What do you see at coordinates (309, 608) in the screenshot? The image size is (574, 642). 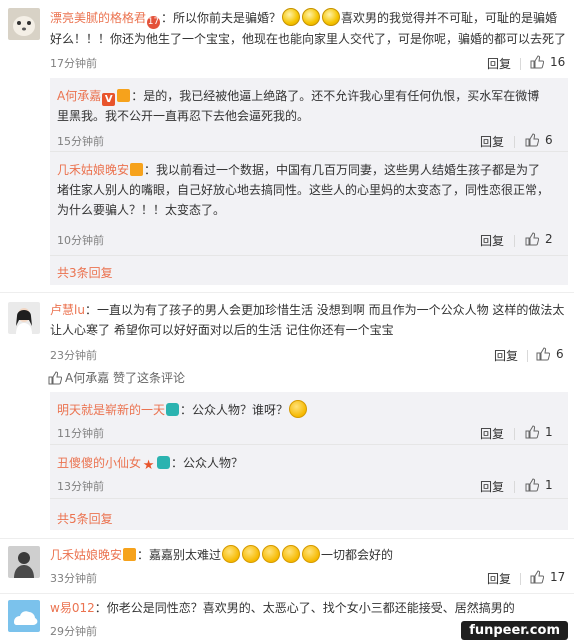 I see `comment-body: w易012：你老公是同性恋？喜欢男的、太恶心了、找个女小三都还能接受、居然搞男的` at bounding box center [309, 608].